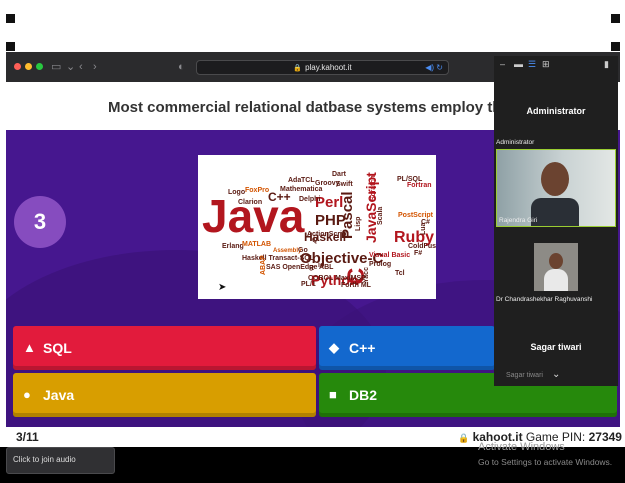 The image size is (625, 483). Describe the element at coordinates (222, 287) in the screenshot. I see `mouse-cursor-icon: ➤` at that location.